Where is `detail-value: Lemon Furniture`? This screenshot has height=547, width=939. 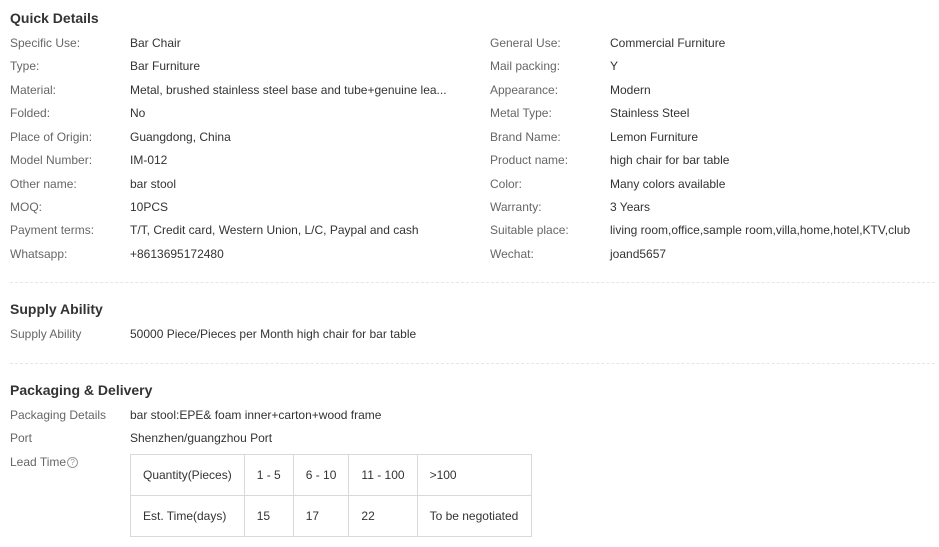 detail-value: Lemon Furniture is located at coordinates (654, 137).